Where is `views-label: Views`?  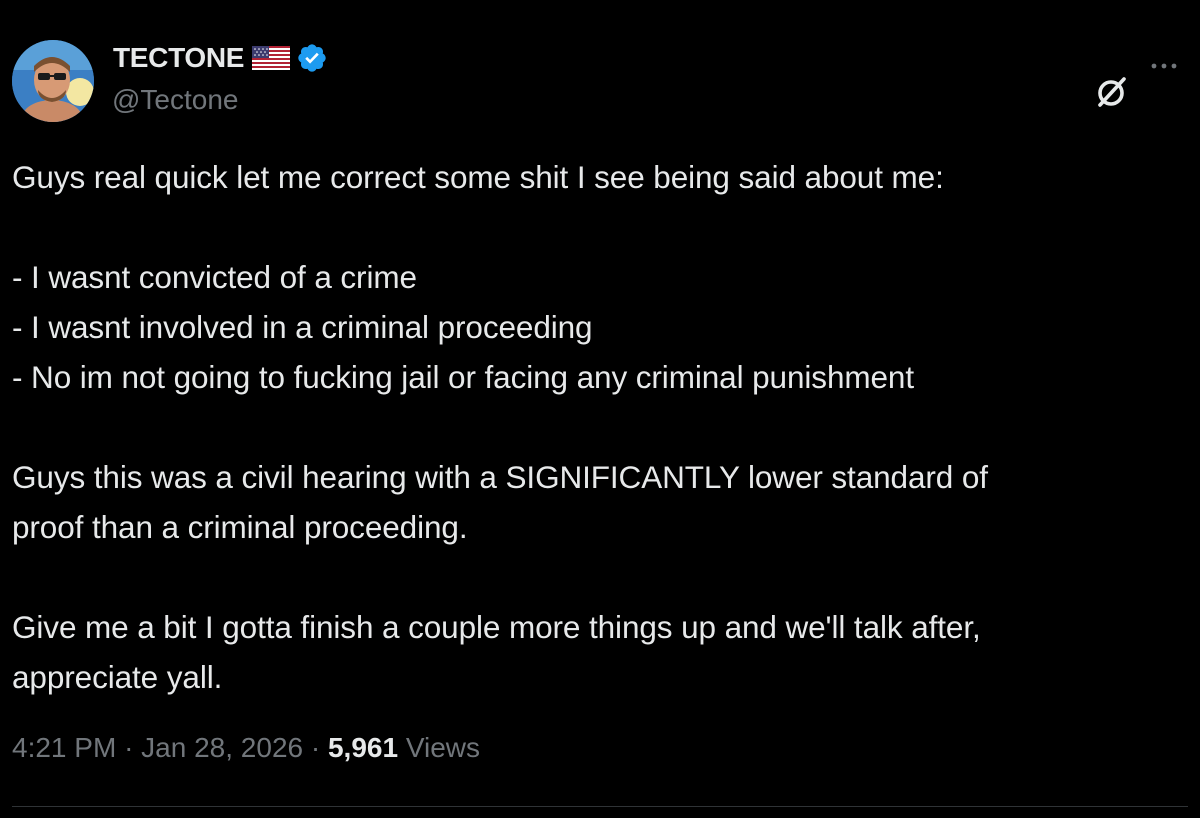
views-label: Views is located at coordinates (443, 747).